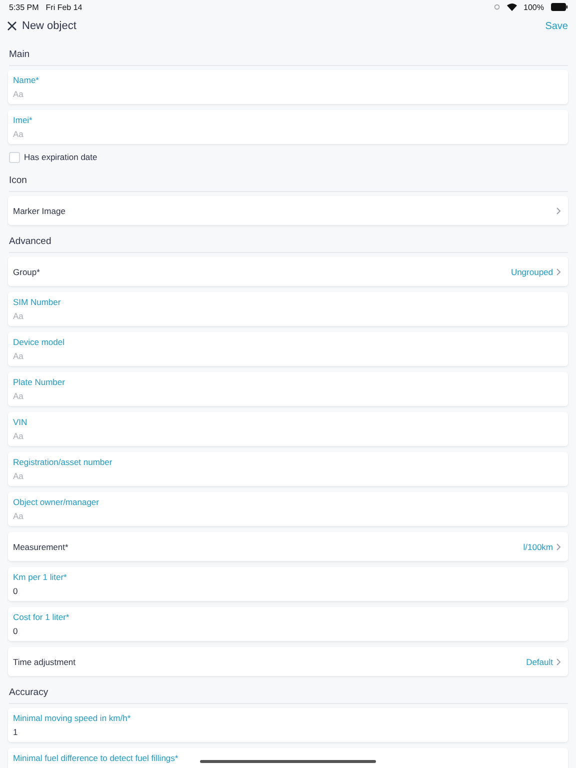  Describe the element at coordinates (19, 54) in the screenshot. I see `section-title: Main` at that location.